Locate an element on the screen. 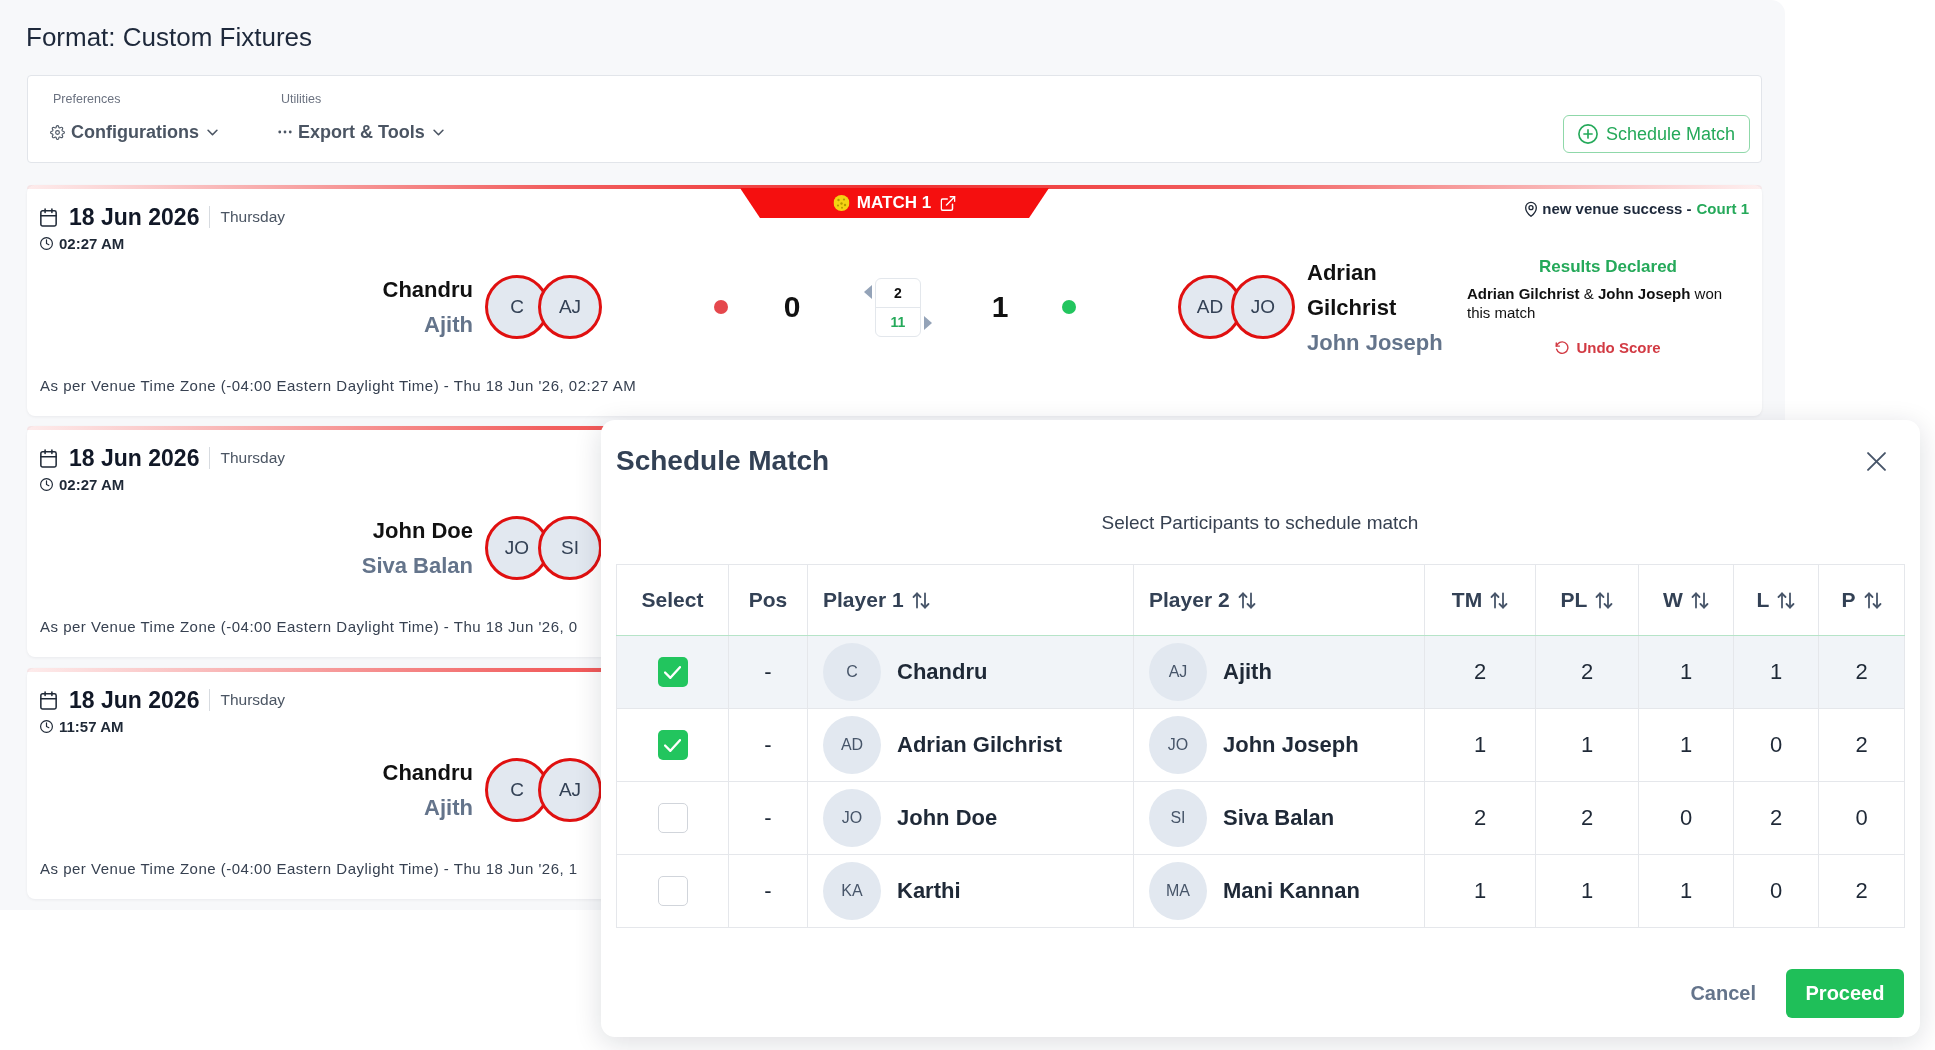 The width and height of the screenshot is (1935, 1050). undo-icon is located at coordinates (1562, 348).